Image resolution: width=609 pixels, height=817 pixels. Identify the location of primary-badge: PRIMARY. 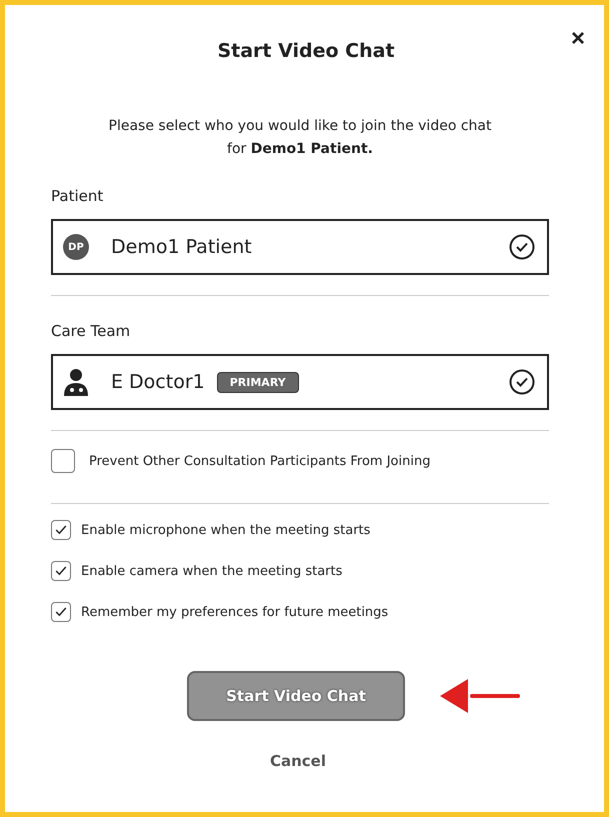
(257, 382).